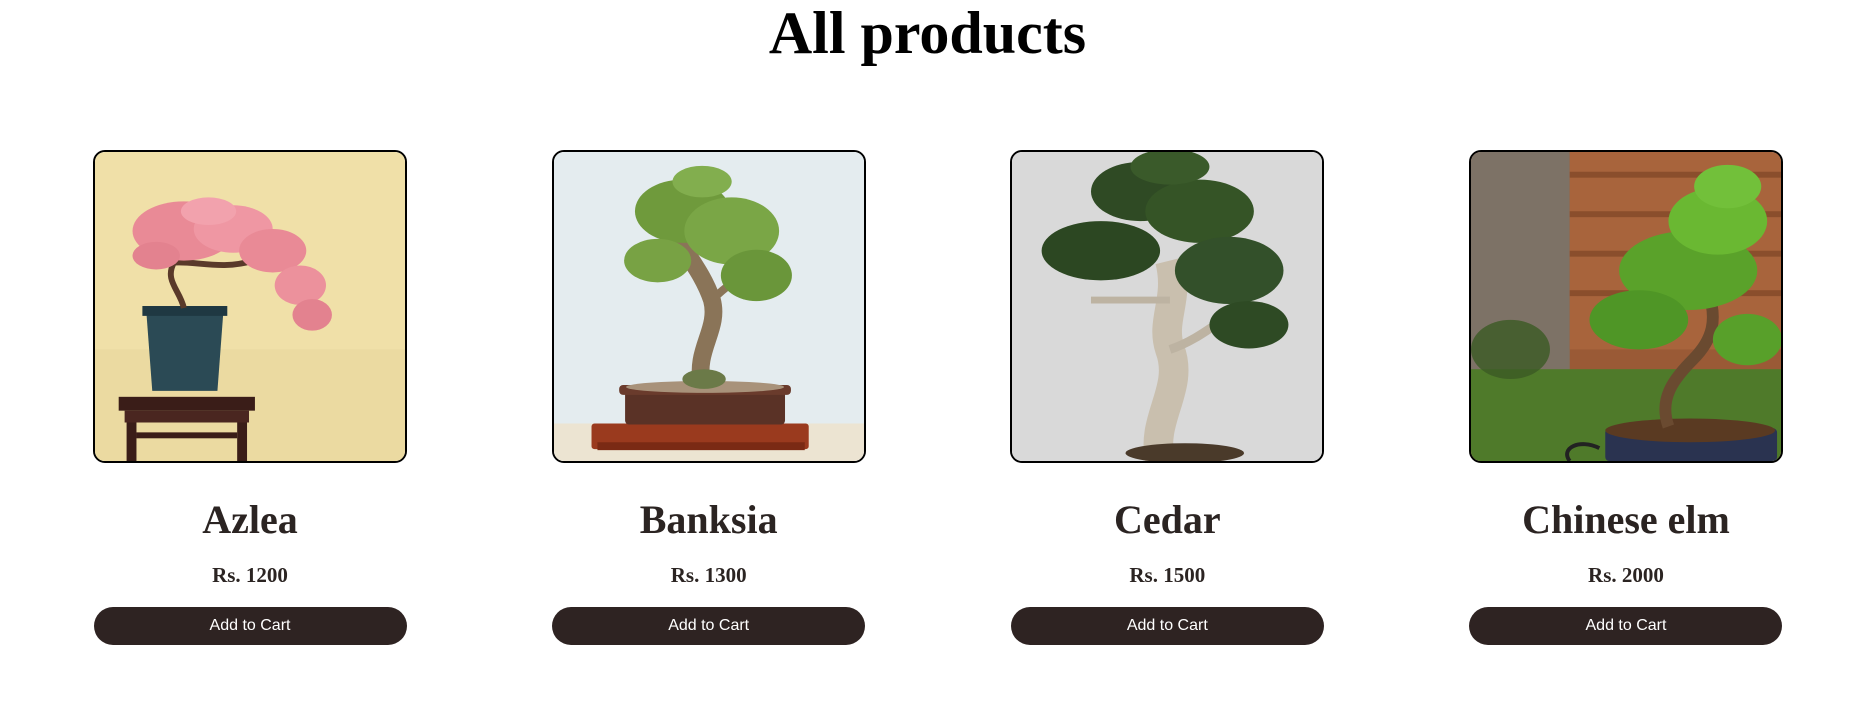 The width and height of the screenshot is (1855, 717). Describe the element at coordinates (250, 575) in the screenshot. I see `product-price: Rs. 1200` at that location.